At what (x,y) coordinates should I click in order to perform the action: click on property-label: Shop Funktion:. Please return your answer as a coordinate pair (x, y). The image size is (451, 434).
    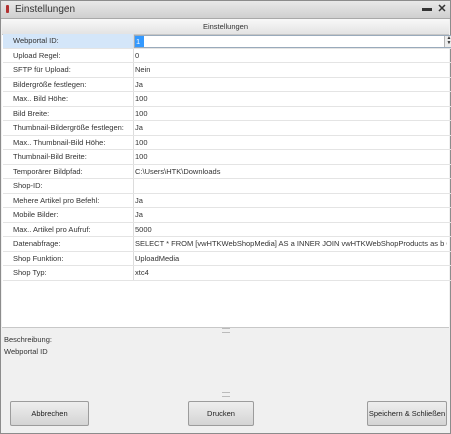
    Looking at the image, I should click on (68, 258).